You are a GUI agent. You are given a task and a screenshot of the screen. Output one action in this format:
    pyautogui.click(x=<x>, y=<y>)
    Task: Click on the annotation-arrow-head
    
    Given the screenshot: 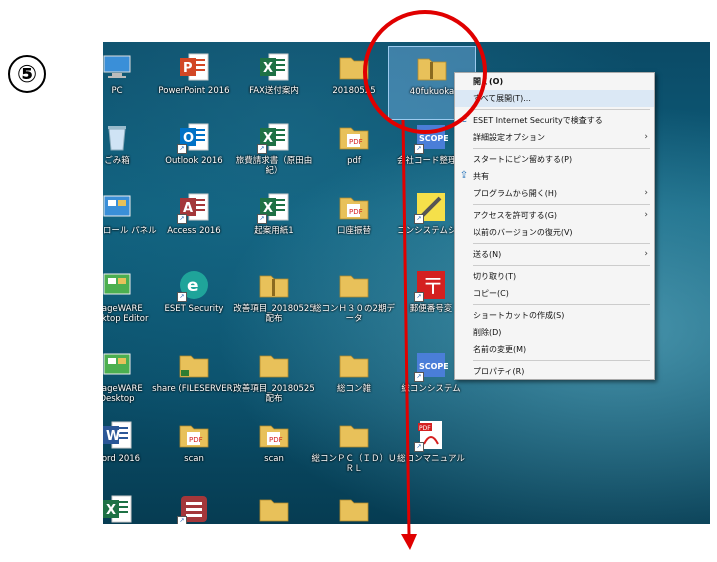 What is the action you would take?
    pyautogui.click(x=409, y=542)
    